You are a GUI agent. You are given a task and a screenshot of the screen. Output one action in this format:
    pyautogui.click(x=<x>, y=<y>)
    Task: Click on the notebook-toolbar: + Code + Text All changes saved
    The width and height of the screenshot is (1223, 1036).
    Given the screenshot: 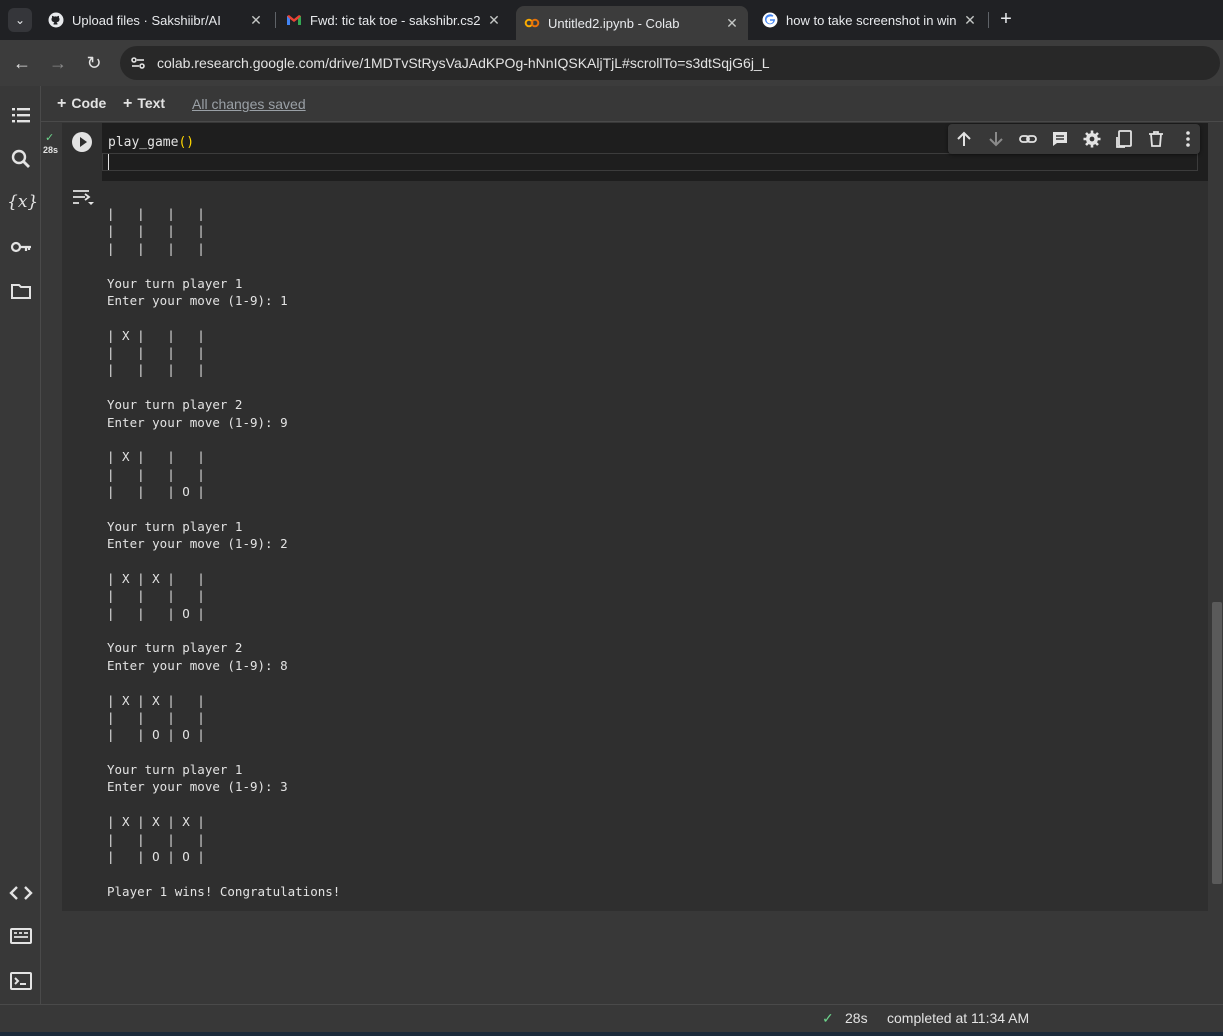 What is the action you would take?
    pyautogui.click(x=632, y=104)
    